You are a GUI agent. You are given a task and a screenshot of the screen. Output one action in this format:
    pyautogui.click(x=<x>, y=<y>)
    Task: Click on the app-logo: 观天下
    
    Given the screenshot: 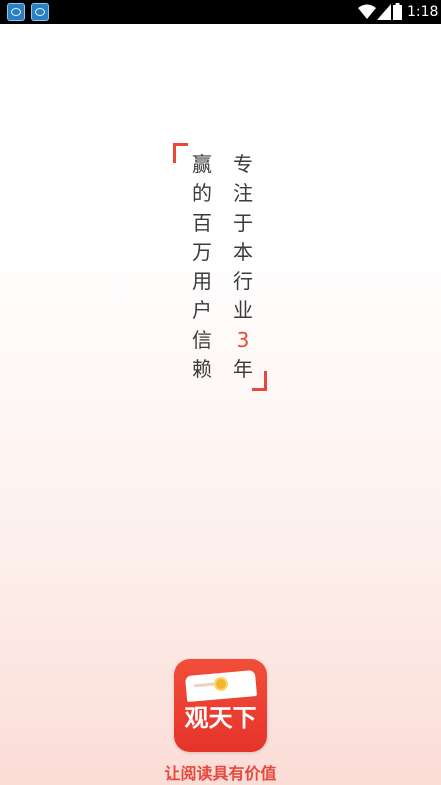 What is the action you would take?
    pyautogui.click(x=220, y=705)
    